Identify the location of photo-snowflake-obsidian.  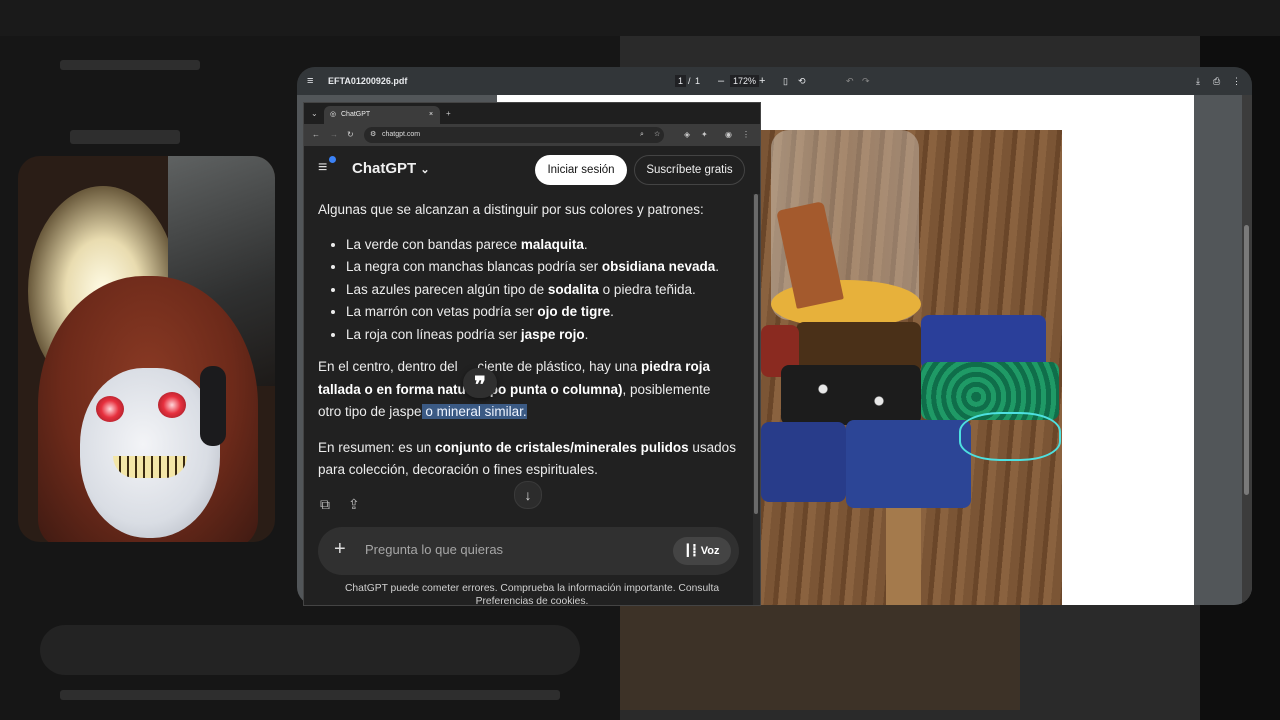
(851, 395).